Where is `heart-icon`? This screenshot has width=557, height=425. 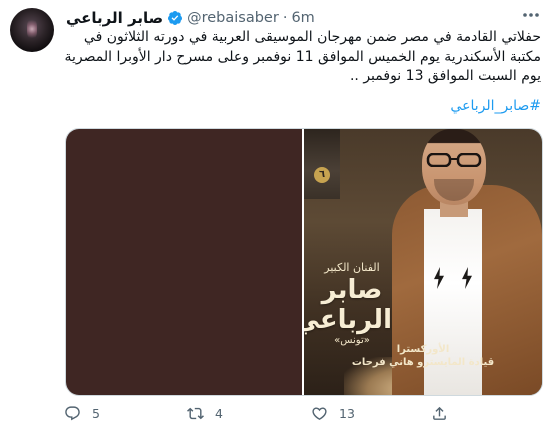 heart-icon is located at coordinates (319, 413).